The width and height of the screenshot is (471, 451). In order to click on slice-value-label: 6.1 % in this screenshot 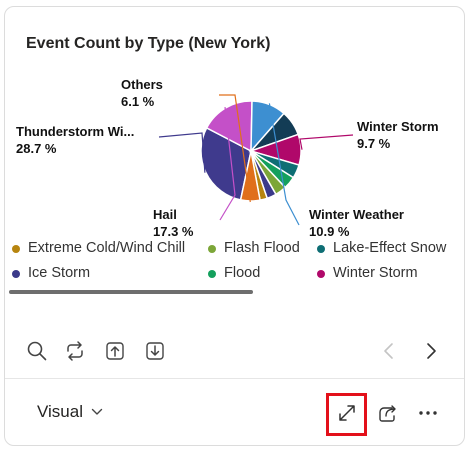, I will do `click(138, 101)`.